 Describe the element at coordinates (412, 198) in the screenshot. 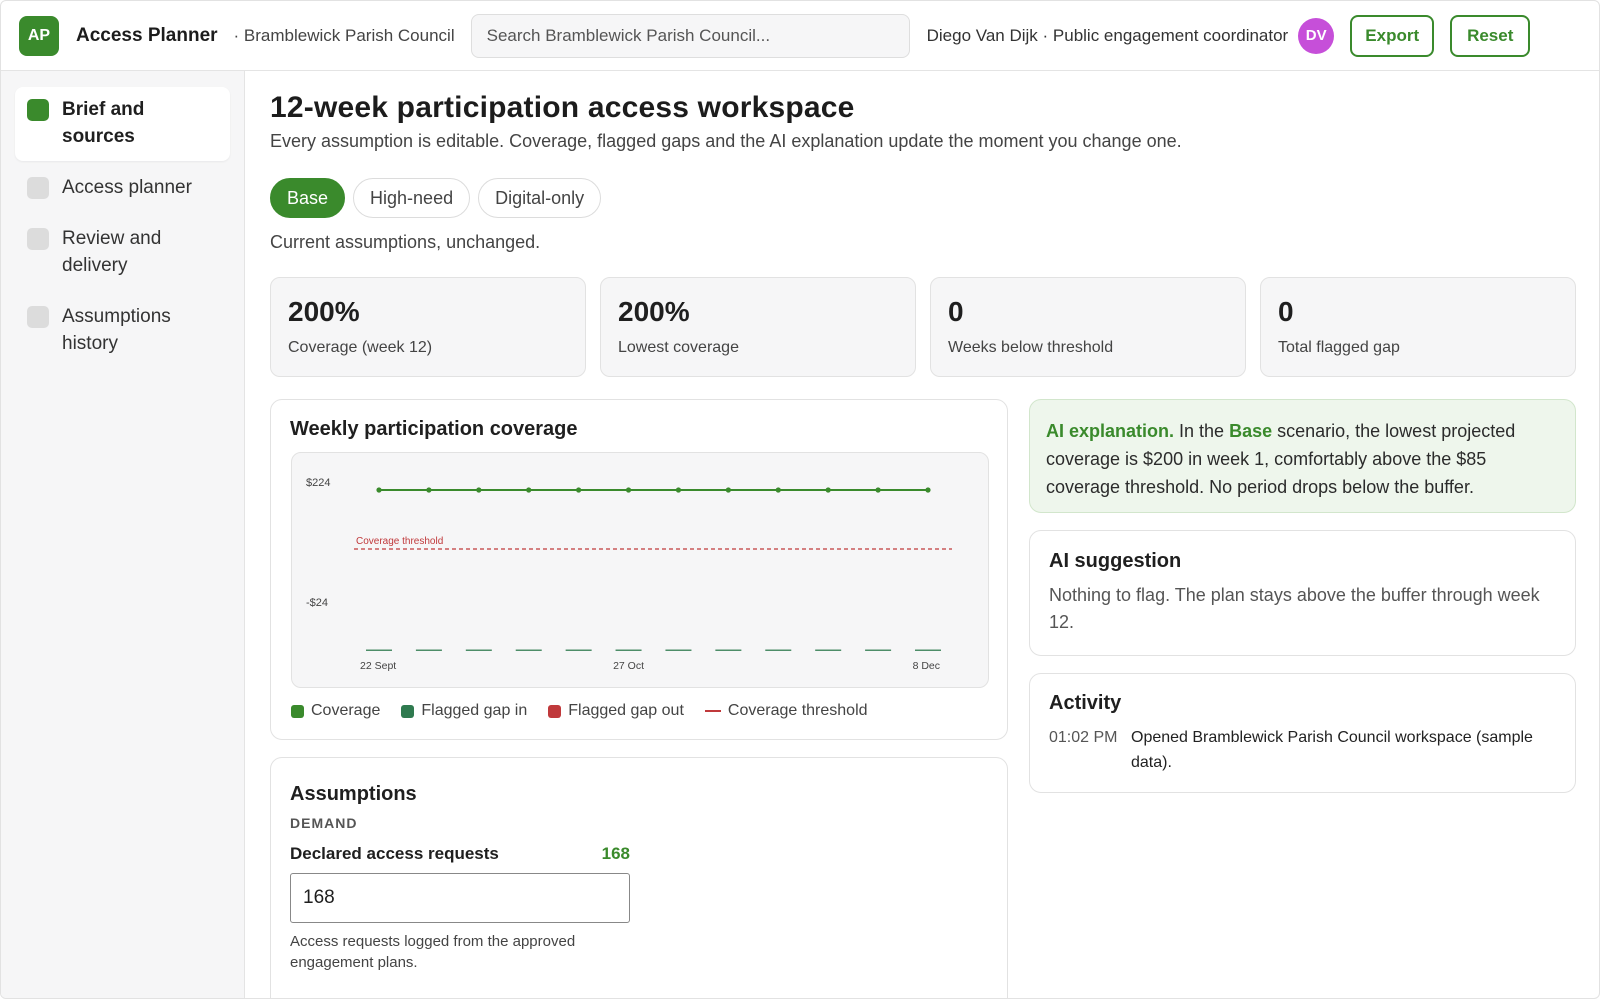

I see `scenario-tab-high-need: High-need` at that location.